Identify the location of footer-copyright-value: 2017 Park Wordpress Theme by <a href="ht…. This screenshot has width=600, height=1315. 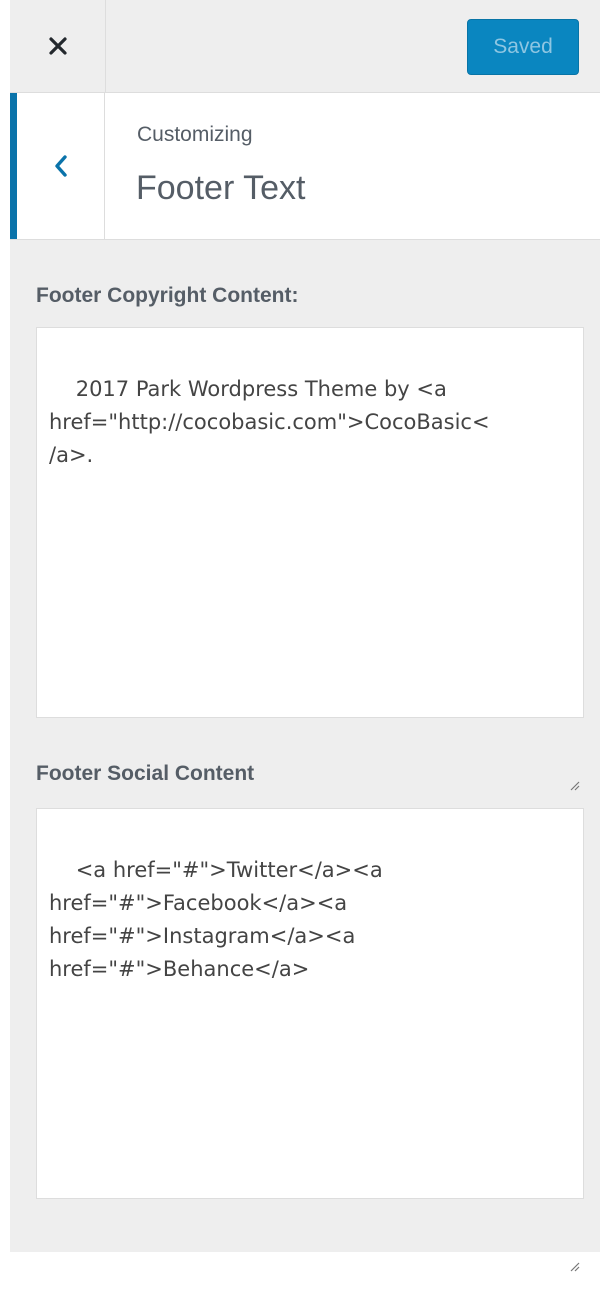
(269, 422).